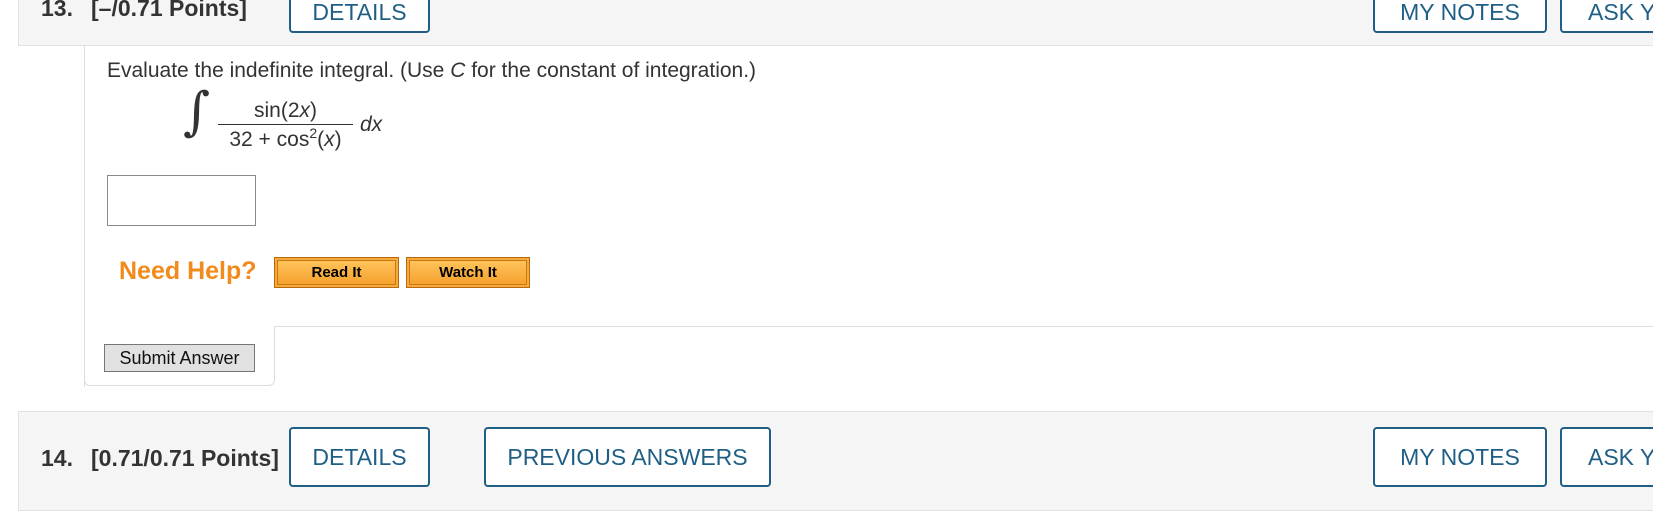 This screenshot has height=511, width=1653. I want to click on denominator-exponent: 2, so click(313, 133).